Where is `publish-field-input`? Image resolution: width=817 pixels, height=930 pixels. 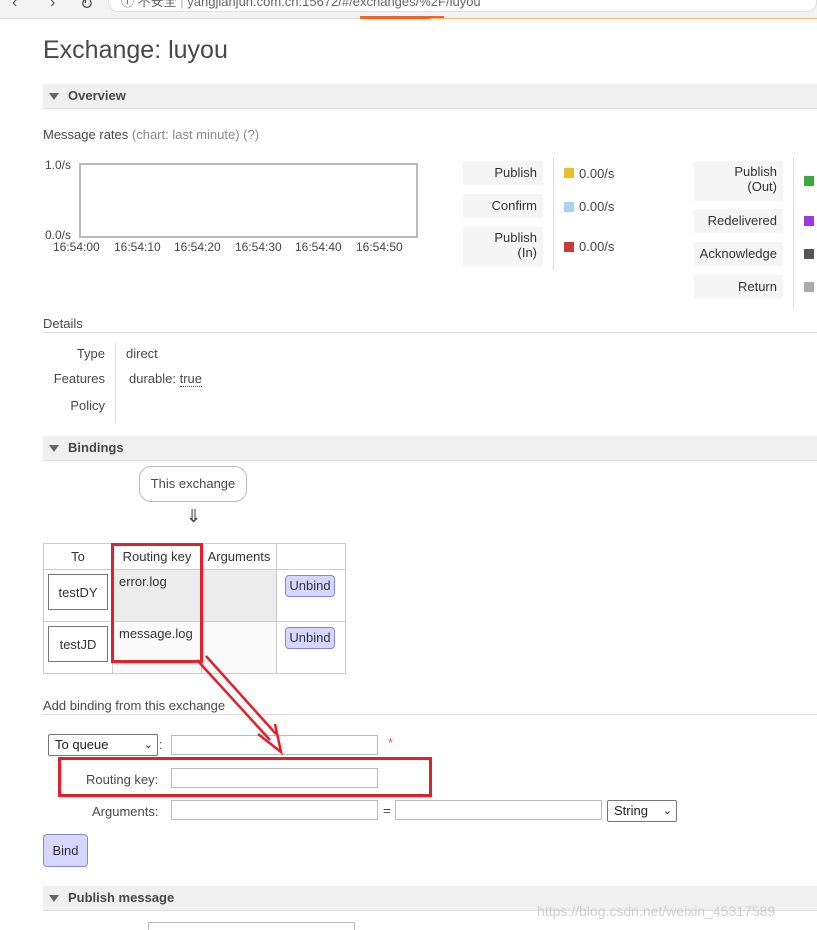
publish-field-input is located at coordinates (251, 926).